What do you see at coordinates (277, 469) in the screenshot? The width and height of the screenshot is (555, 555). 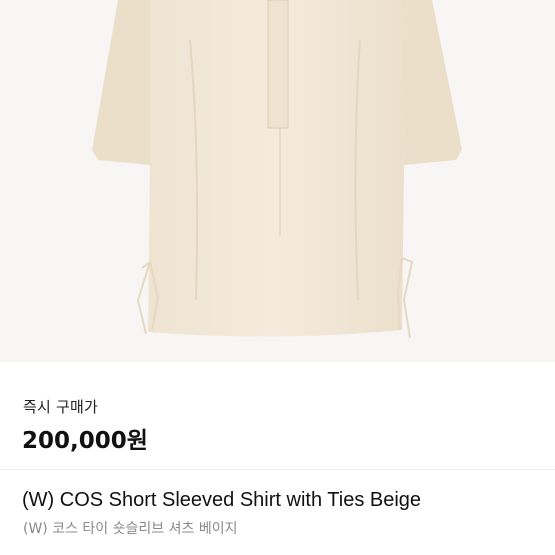 I see `divider` at bounding box center [277, 469].